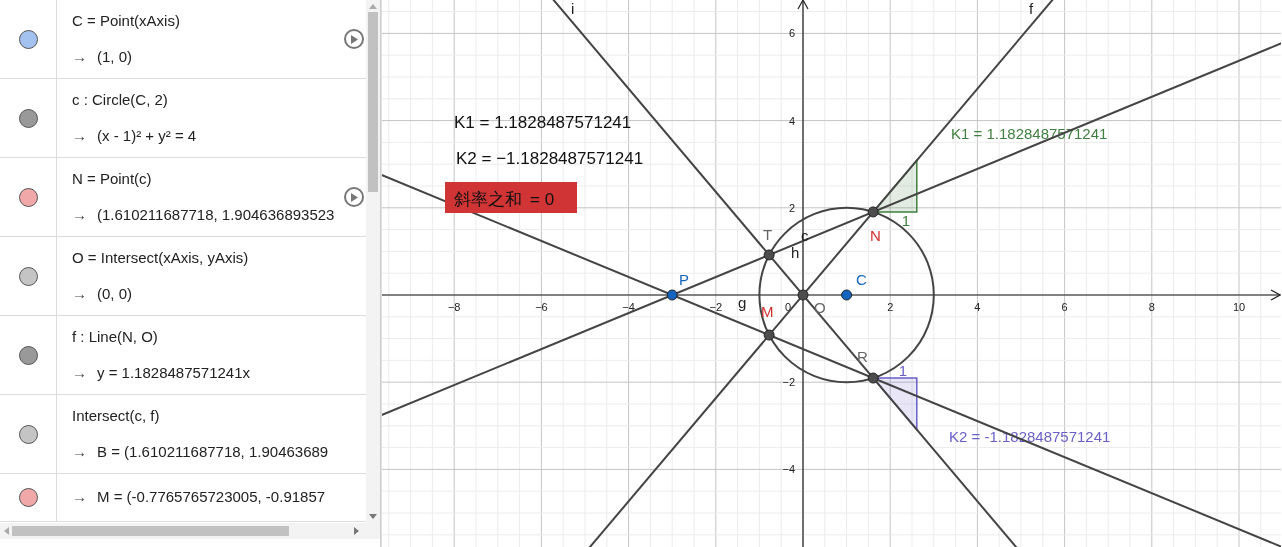 This screenshot has width=1282, height=547. Describe the element at coordinates (550, 158) in the screenshot. I see `equation-text: K2 = −1.1828487571241` at that location.